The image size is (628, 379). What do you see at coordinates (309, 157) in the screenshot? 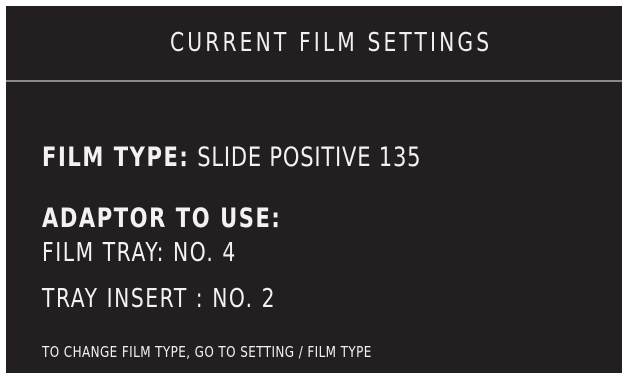
I see `film-type-value: SLIDE POSITIVE 135` at bounding box center [309, 157].